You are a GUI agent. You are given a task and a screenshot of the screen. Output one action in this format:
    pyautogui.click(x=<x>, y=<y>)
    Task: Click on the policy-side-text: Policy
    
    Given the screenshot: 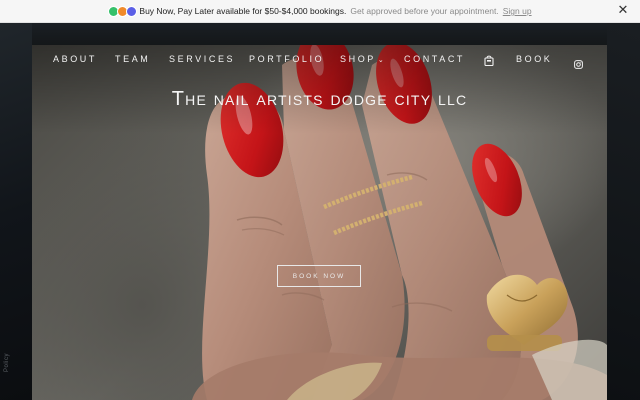 What is the action you would take?
    pyautogui.click(x=7, y=362)
    